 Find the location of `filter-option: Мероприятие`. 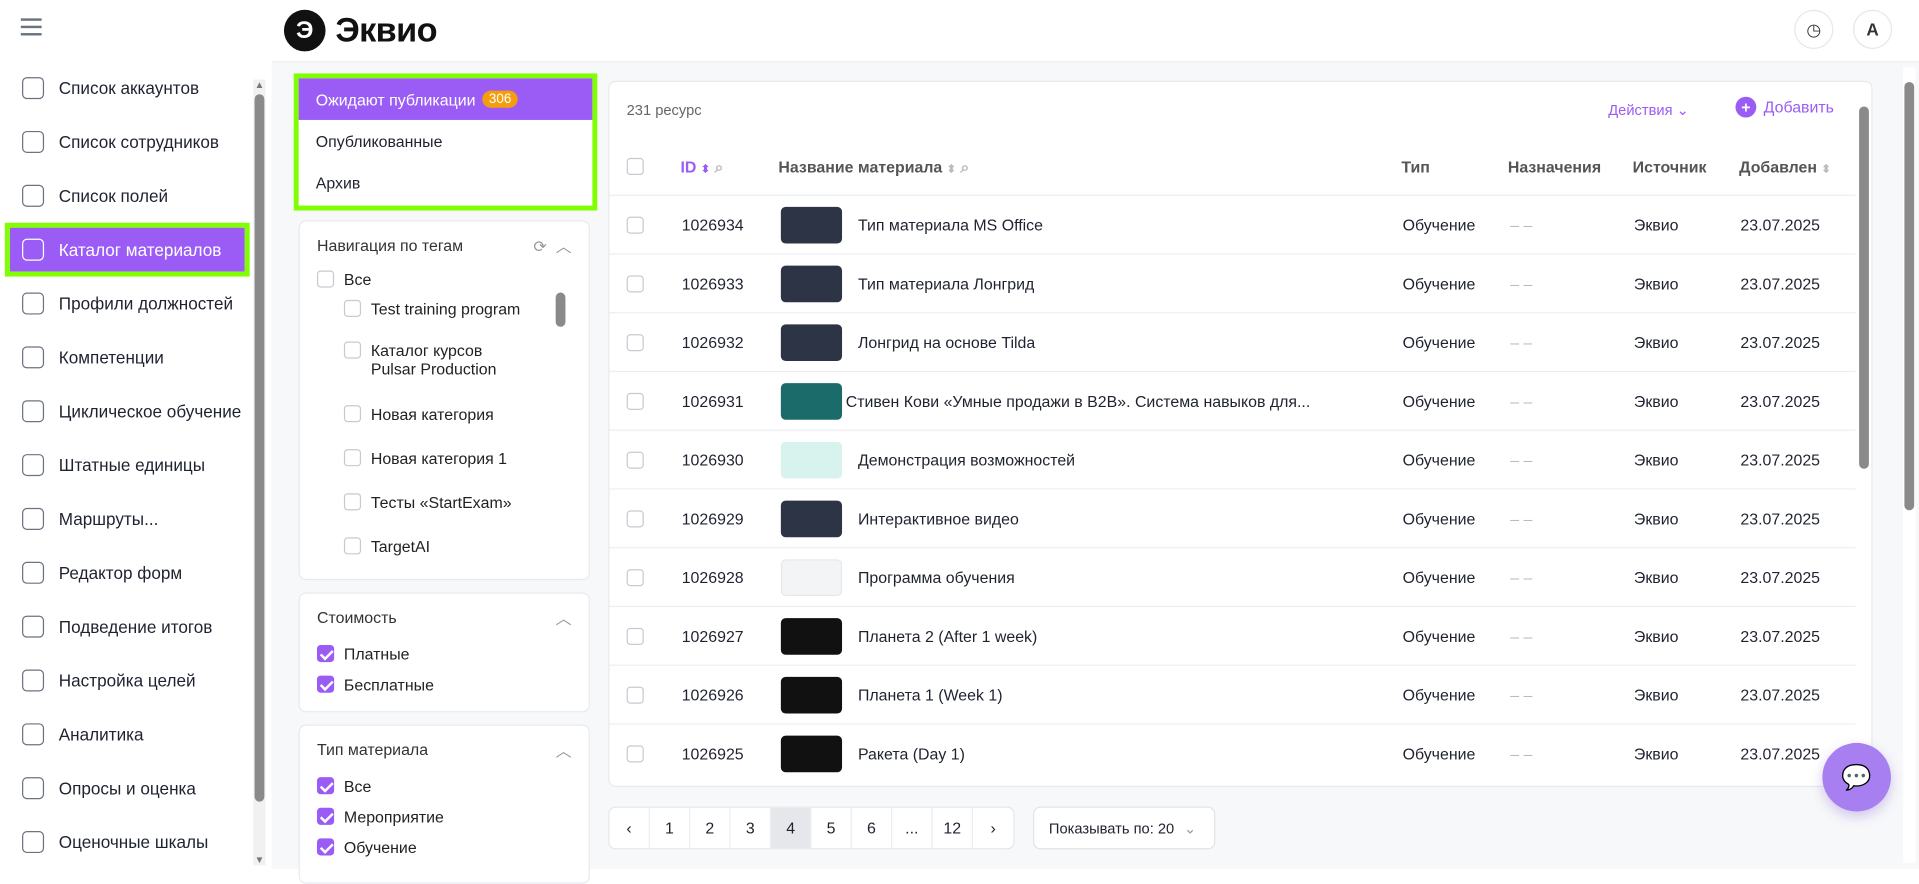

filter-option: Мероприятие is located at coordinates (380, 816).